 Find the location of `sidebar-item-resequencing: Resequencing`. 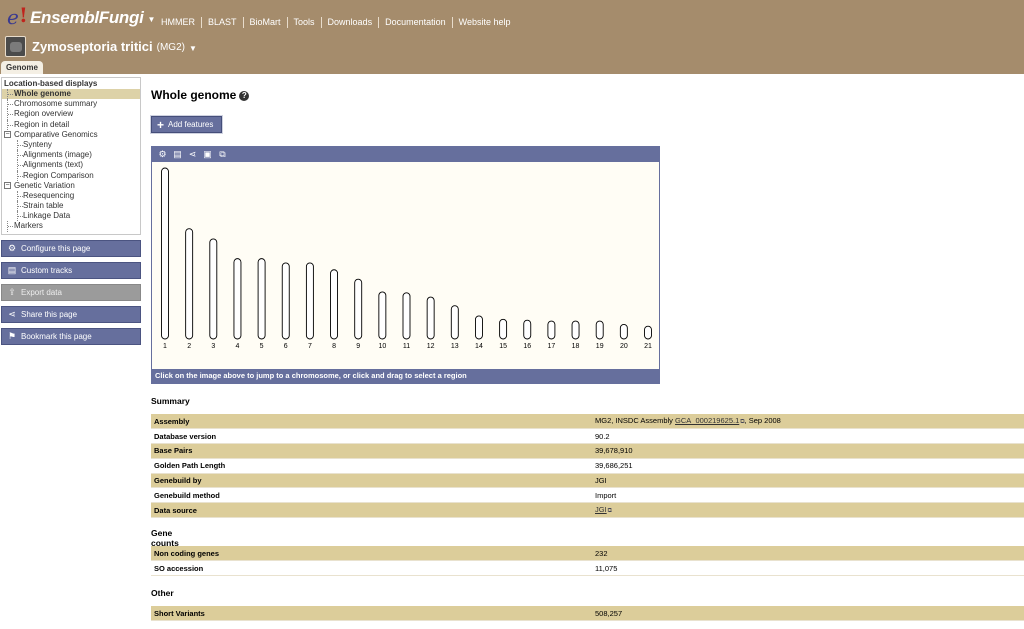

sidebar-item-resequencing: Resequencing is located at coordinates (71, 196).